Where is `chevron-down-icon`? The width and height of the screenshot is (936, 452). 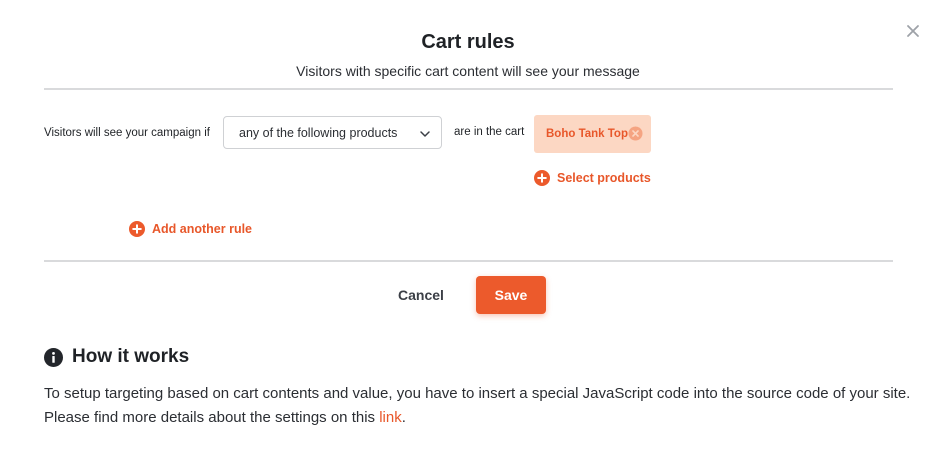
chevron-down-icon is located at coordinates (425, 136).